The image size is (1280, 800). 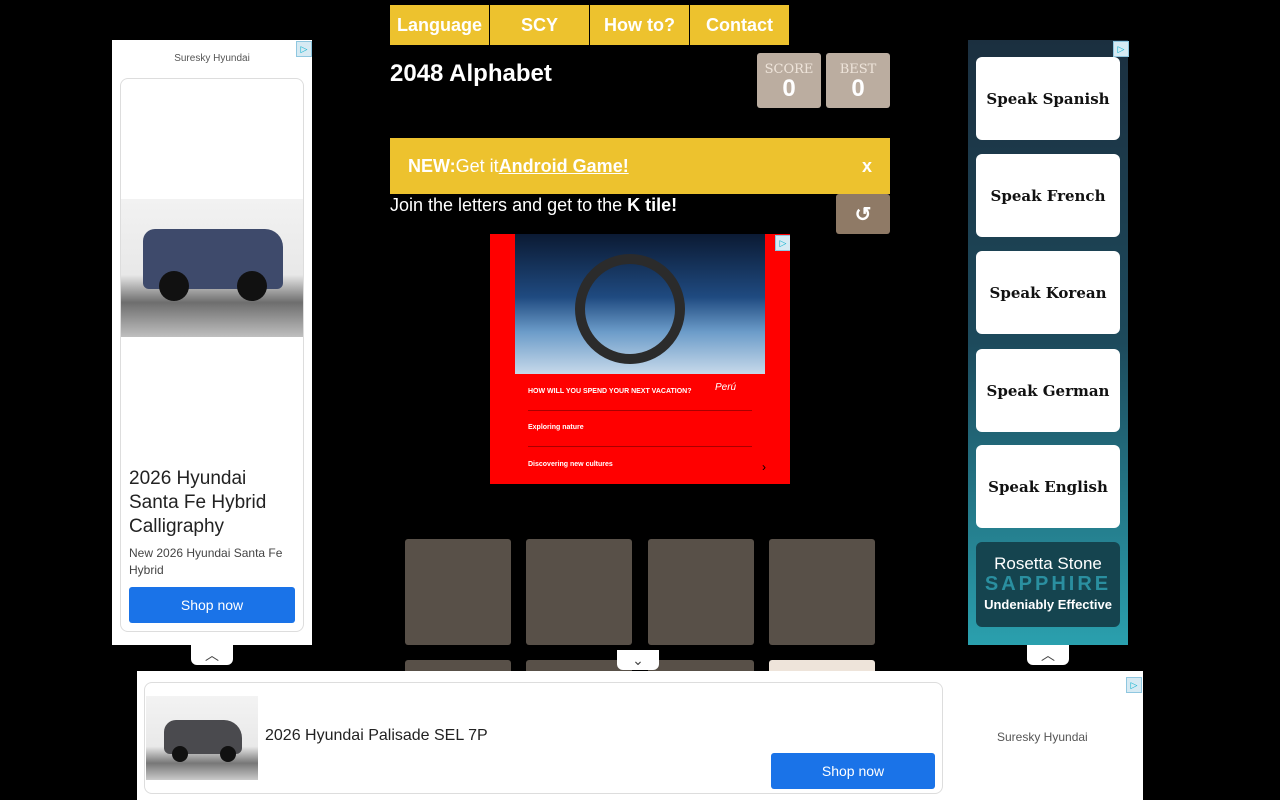 What do you see at coordinates (214, 503) in the screenshot?
I see `ad-headline: 2026 Hyundai Santa Fe Hybrid Calligraphy` at bounding box center [214, 503].